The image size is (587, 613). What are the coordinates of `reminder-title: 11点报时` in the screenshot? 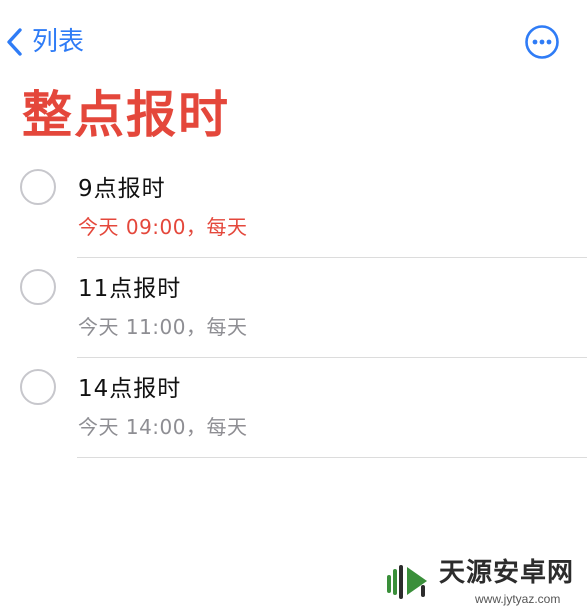 It's located at (130, 289).